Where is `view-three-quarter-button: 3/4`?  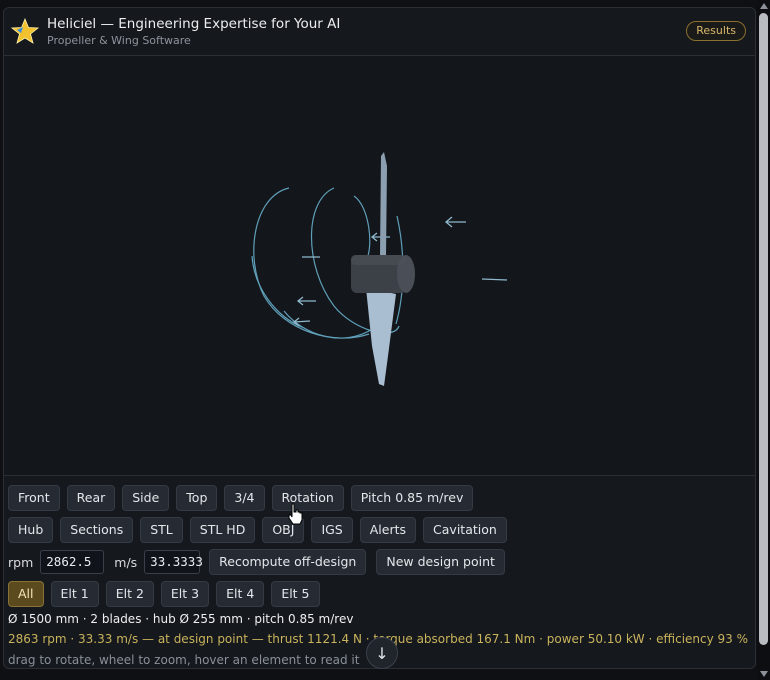
view-three-quarter-button: 3/4 is located at coordinates (244, 498).